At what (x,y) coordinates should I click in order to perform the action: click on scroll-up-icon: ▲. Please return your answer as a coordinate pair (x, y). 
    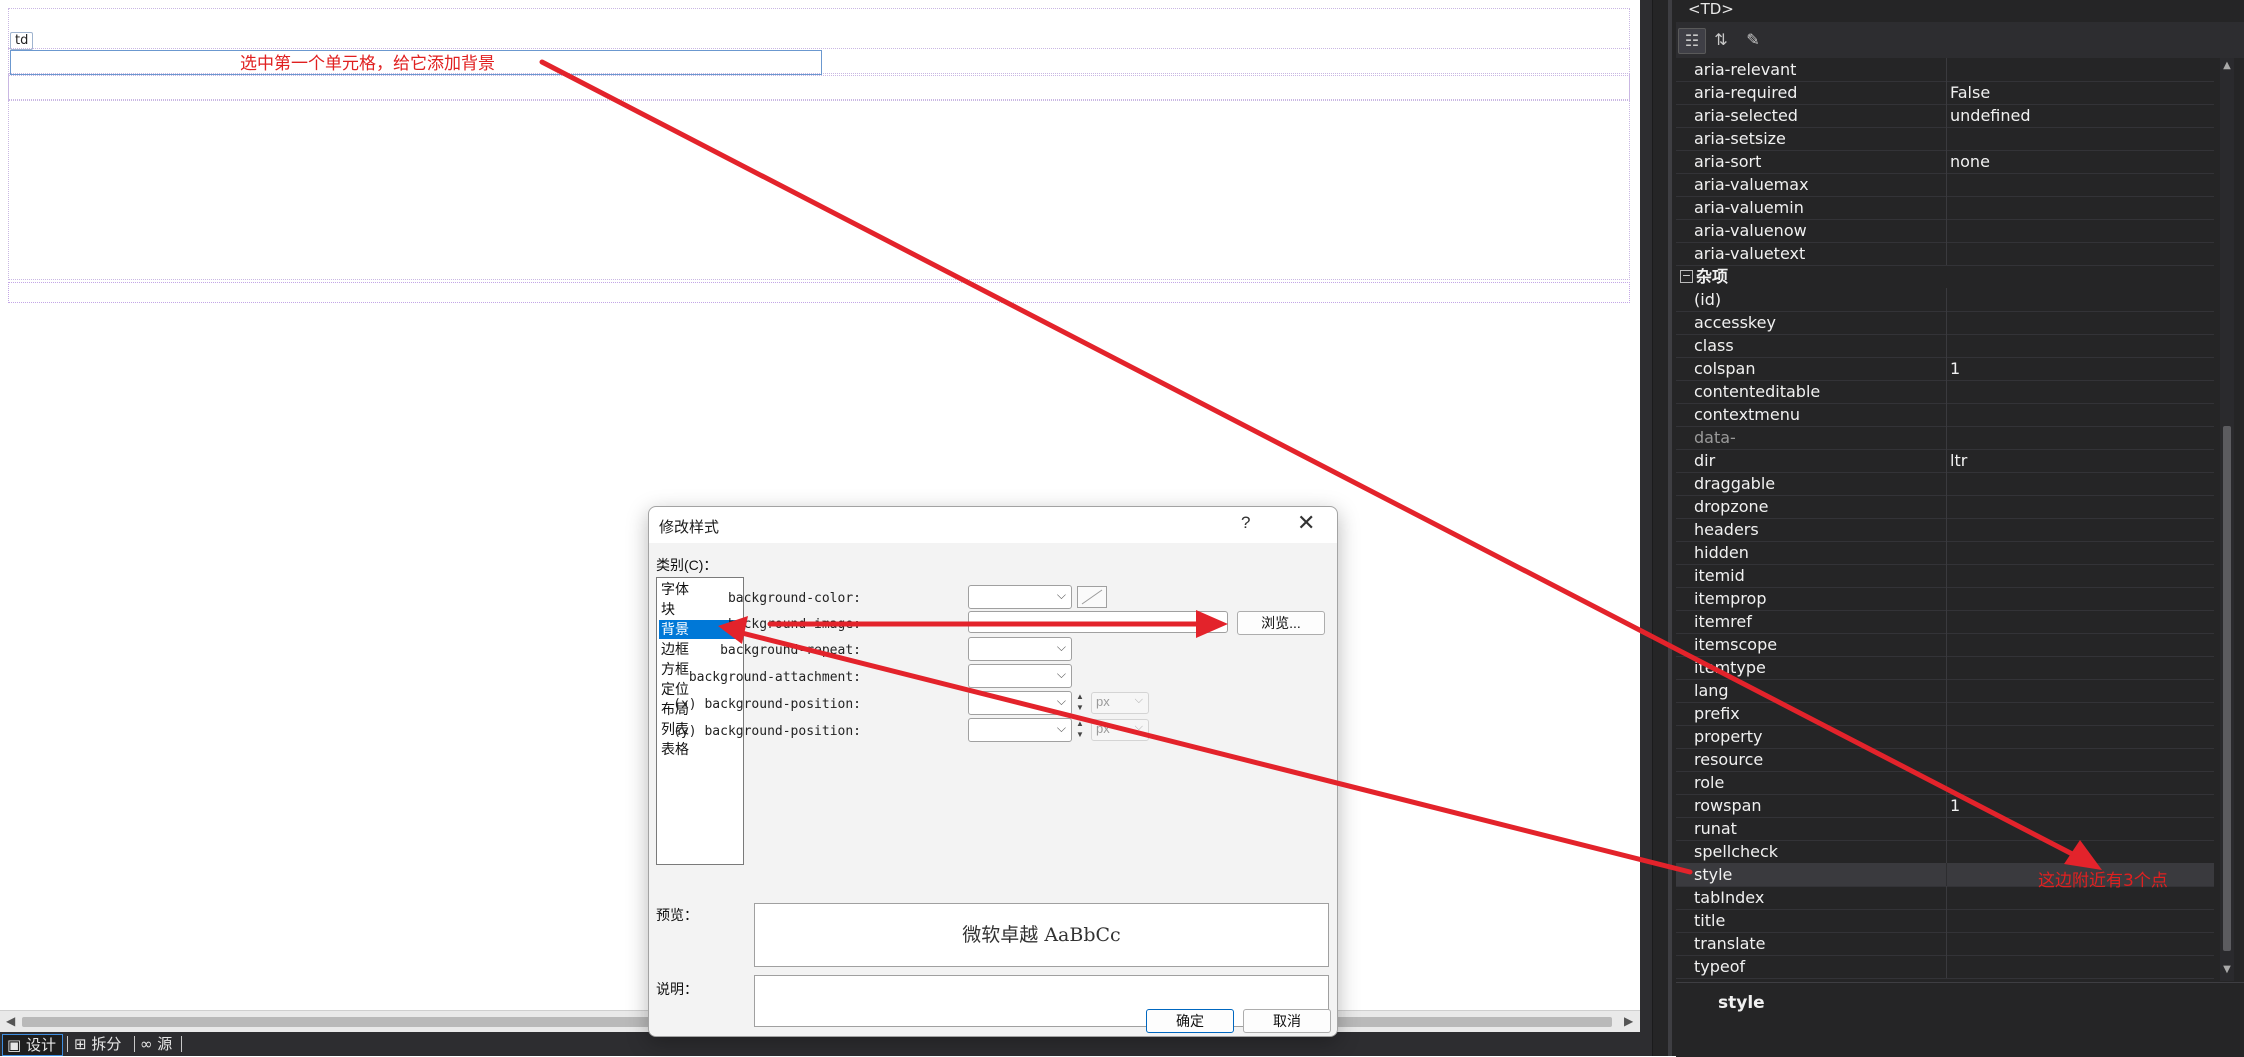
    Looking at the image, I should click on (2227, 65).